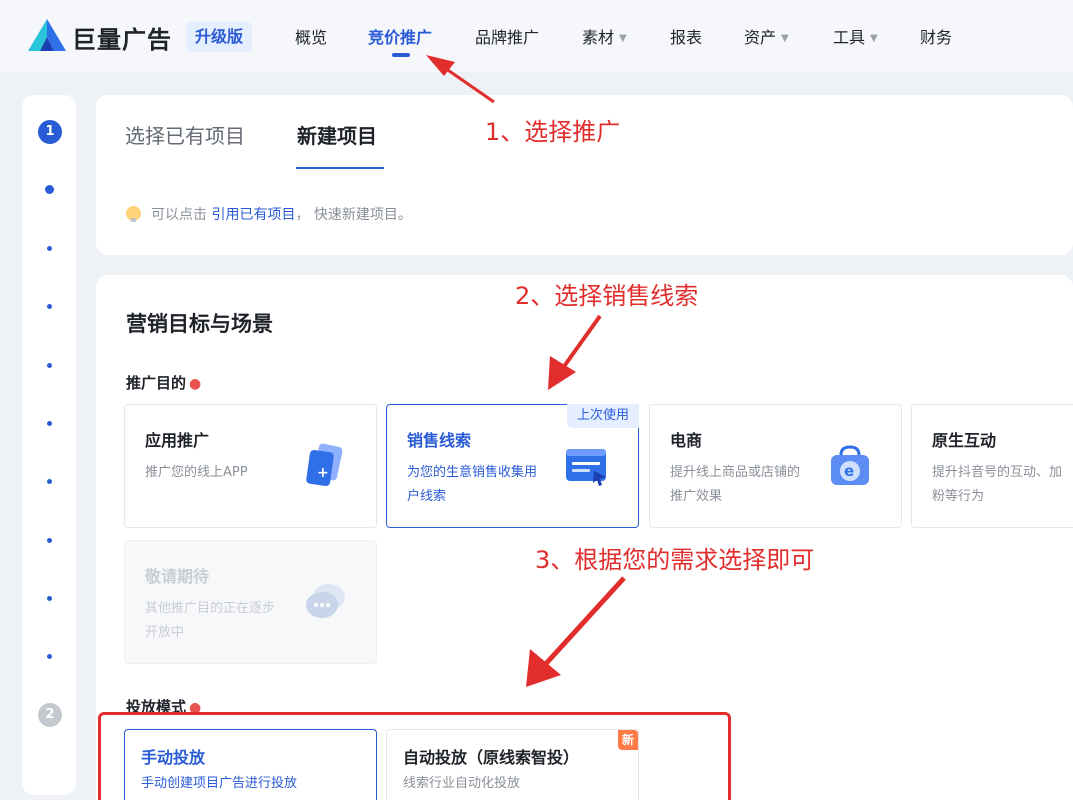  Describe the element at coordinates (526, 371) in the screenshot. I see `annotation-arrows` at that location.